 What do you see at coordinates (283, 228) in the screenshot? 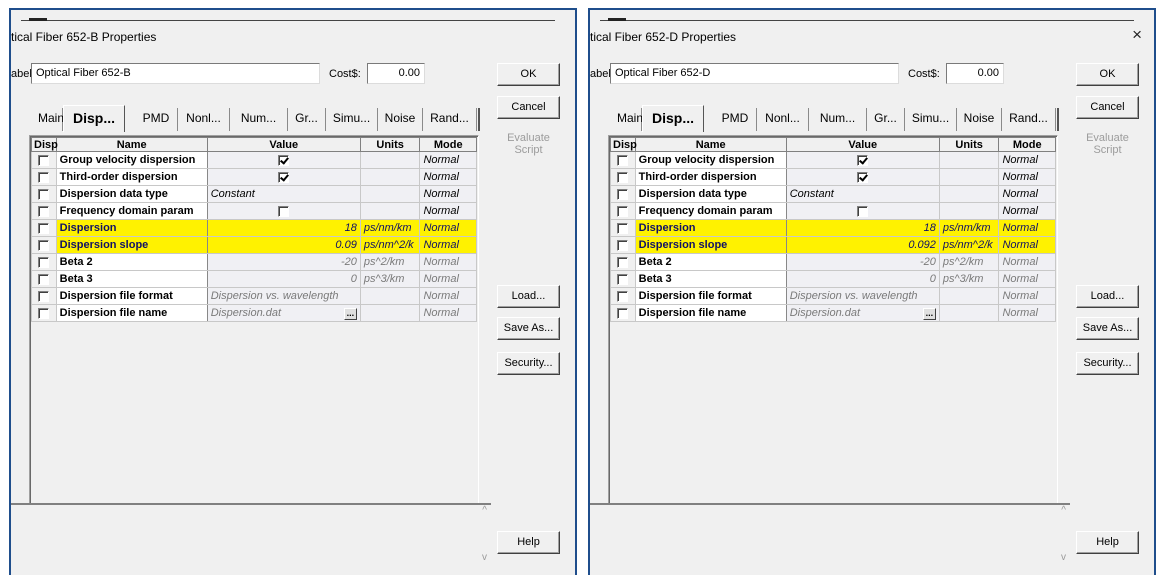
I see `parameter-value: 18` at bounding box center [283, 228].